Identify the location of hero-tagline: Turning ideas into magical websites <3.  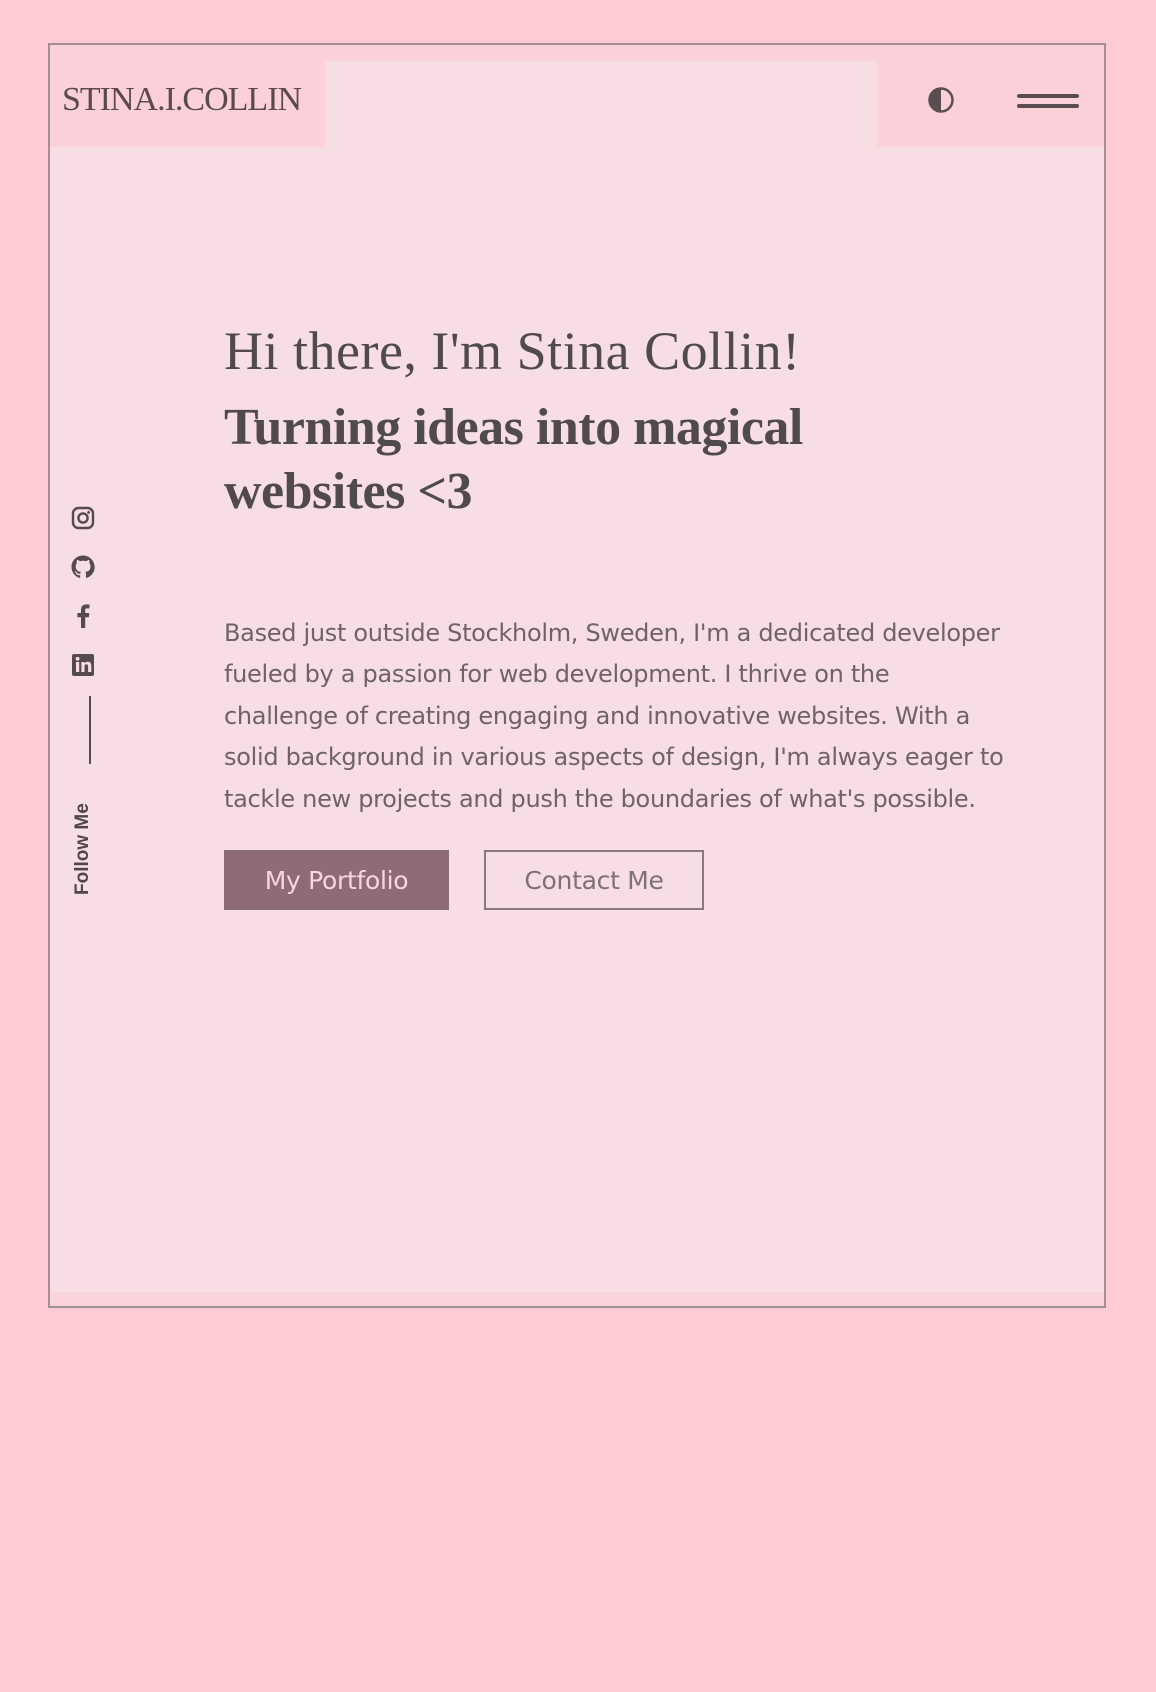
(513, 459).